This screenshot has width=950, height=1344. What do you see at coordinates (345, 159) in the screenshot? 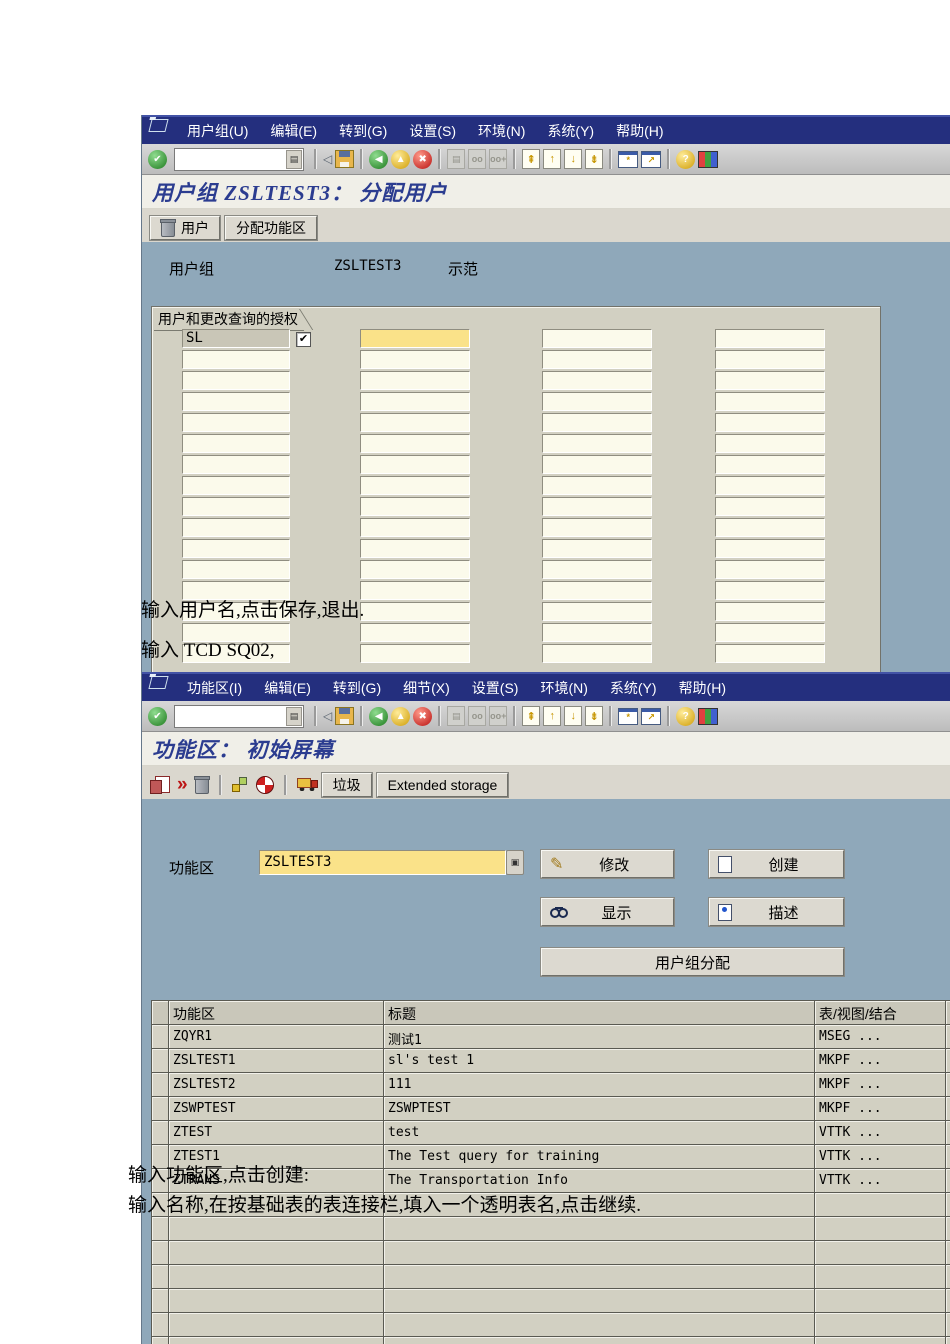
I see `save-icon` at bounding box center [345, 159].